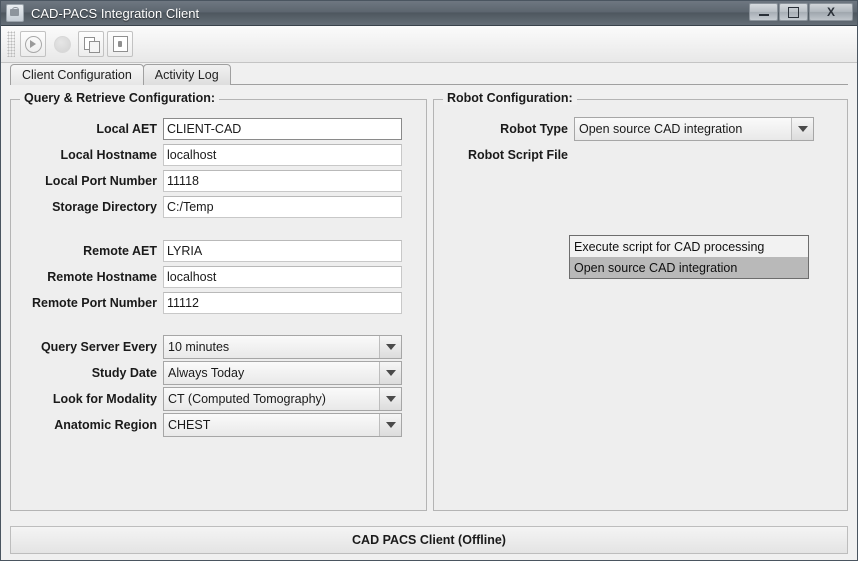  What do you see at coordinates (247, 399) in the screenshot?
I see `select-value: CT (Computed Tomography)` at bounding box center [247, 399].